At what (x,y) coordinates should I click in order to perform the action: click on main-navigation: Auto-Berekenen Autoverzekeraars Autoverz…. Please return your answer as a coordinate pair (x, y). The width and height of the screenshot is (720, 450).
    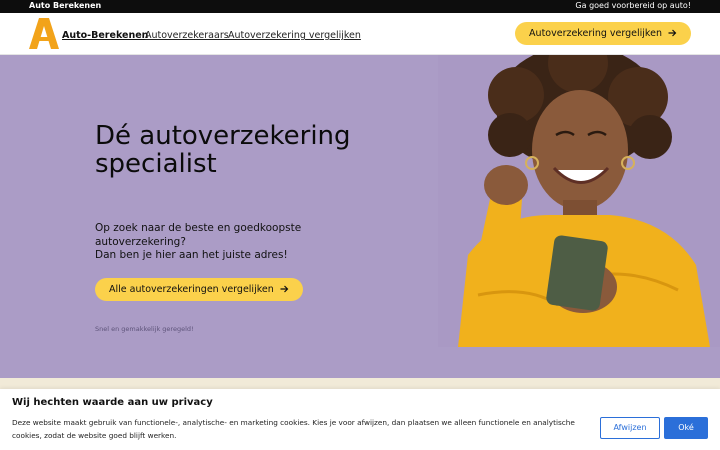
    Looking at the image, I should click on (360, 34).